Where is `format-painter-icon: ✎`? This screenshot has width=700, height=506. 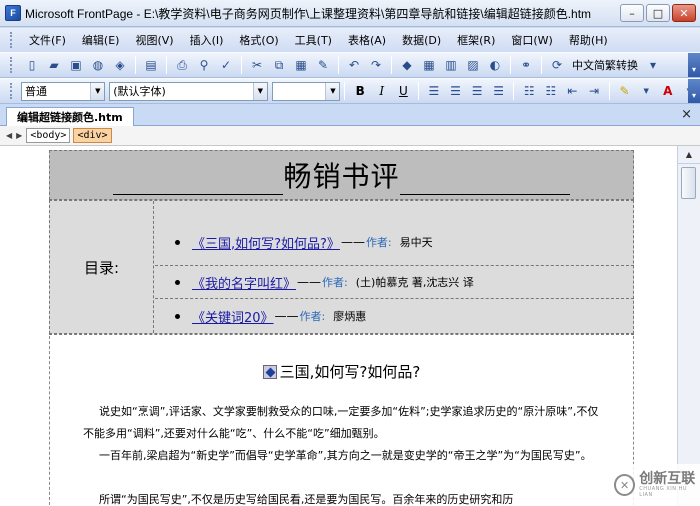 format-painter-icon: ✎ is located at coordinates (323, 65).